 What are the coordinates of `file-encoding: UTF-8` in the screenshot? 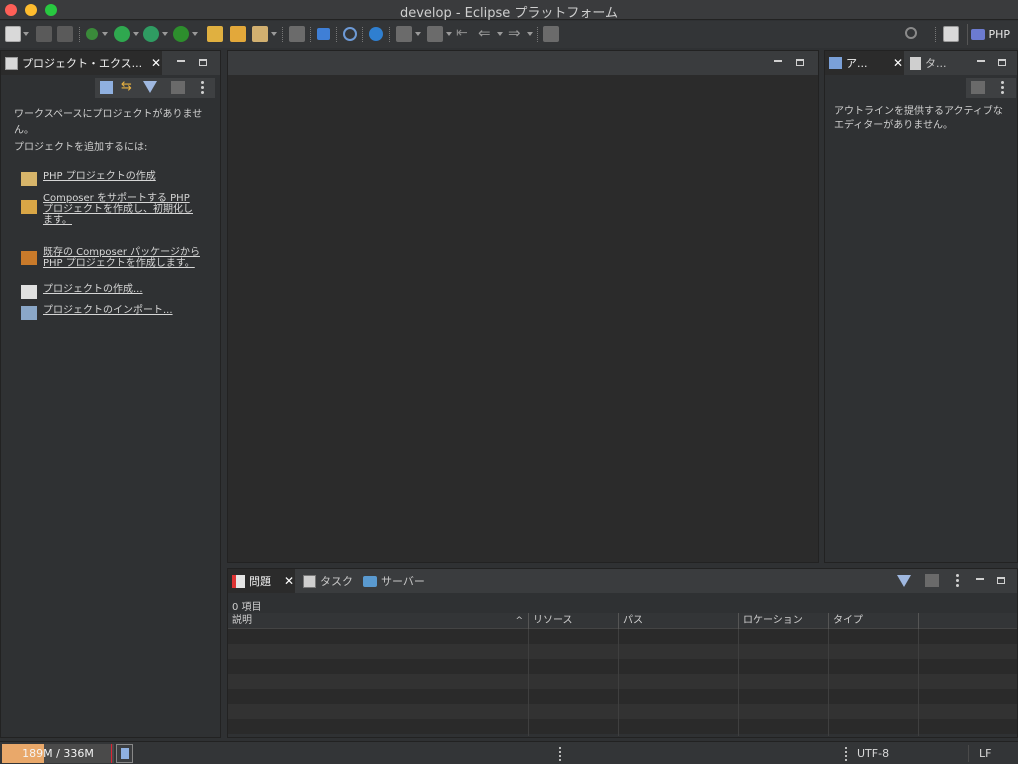 It's located at (873, 753).